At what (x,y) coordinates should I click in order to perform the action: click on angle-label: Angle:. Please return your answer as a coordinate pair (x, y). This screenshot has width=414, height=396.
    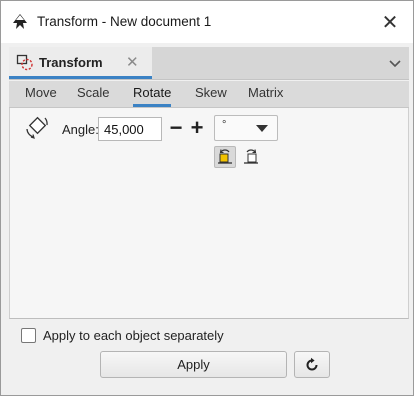
    Looking at the image, I should click on (80, 129).